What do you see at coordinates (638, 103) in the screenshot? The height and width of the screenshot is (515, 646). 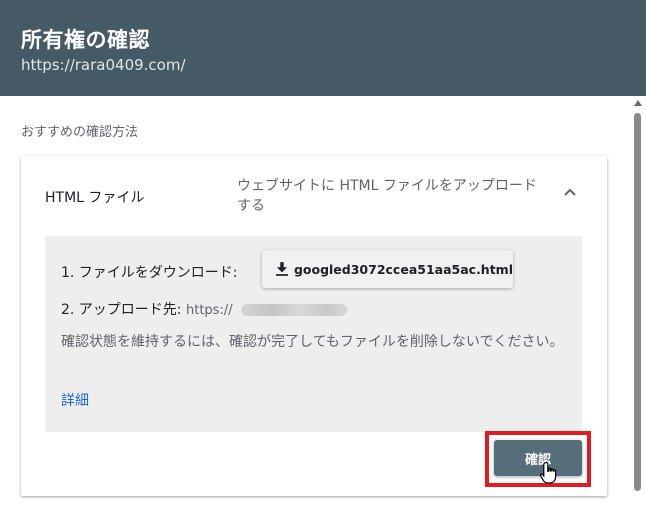 I see `scroll-up-arrow-icon` at bounding box center [638, 103].